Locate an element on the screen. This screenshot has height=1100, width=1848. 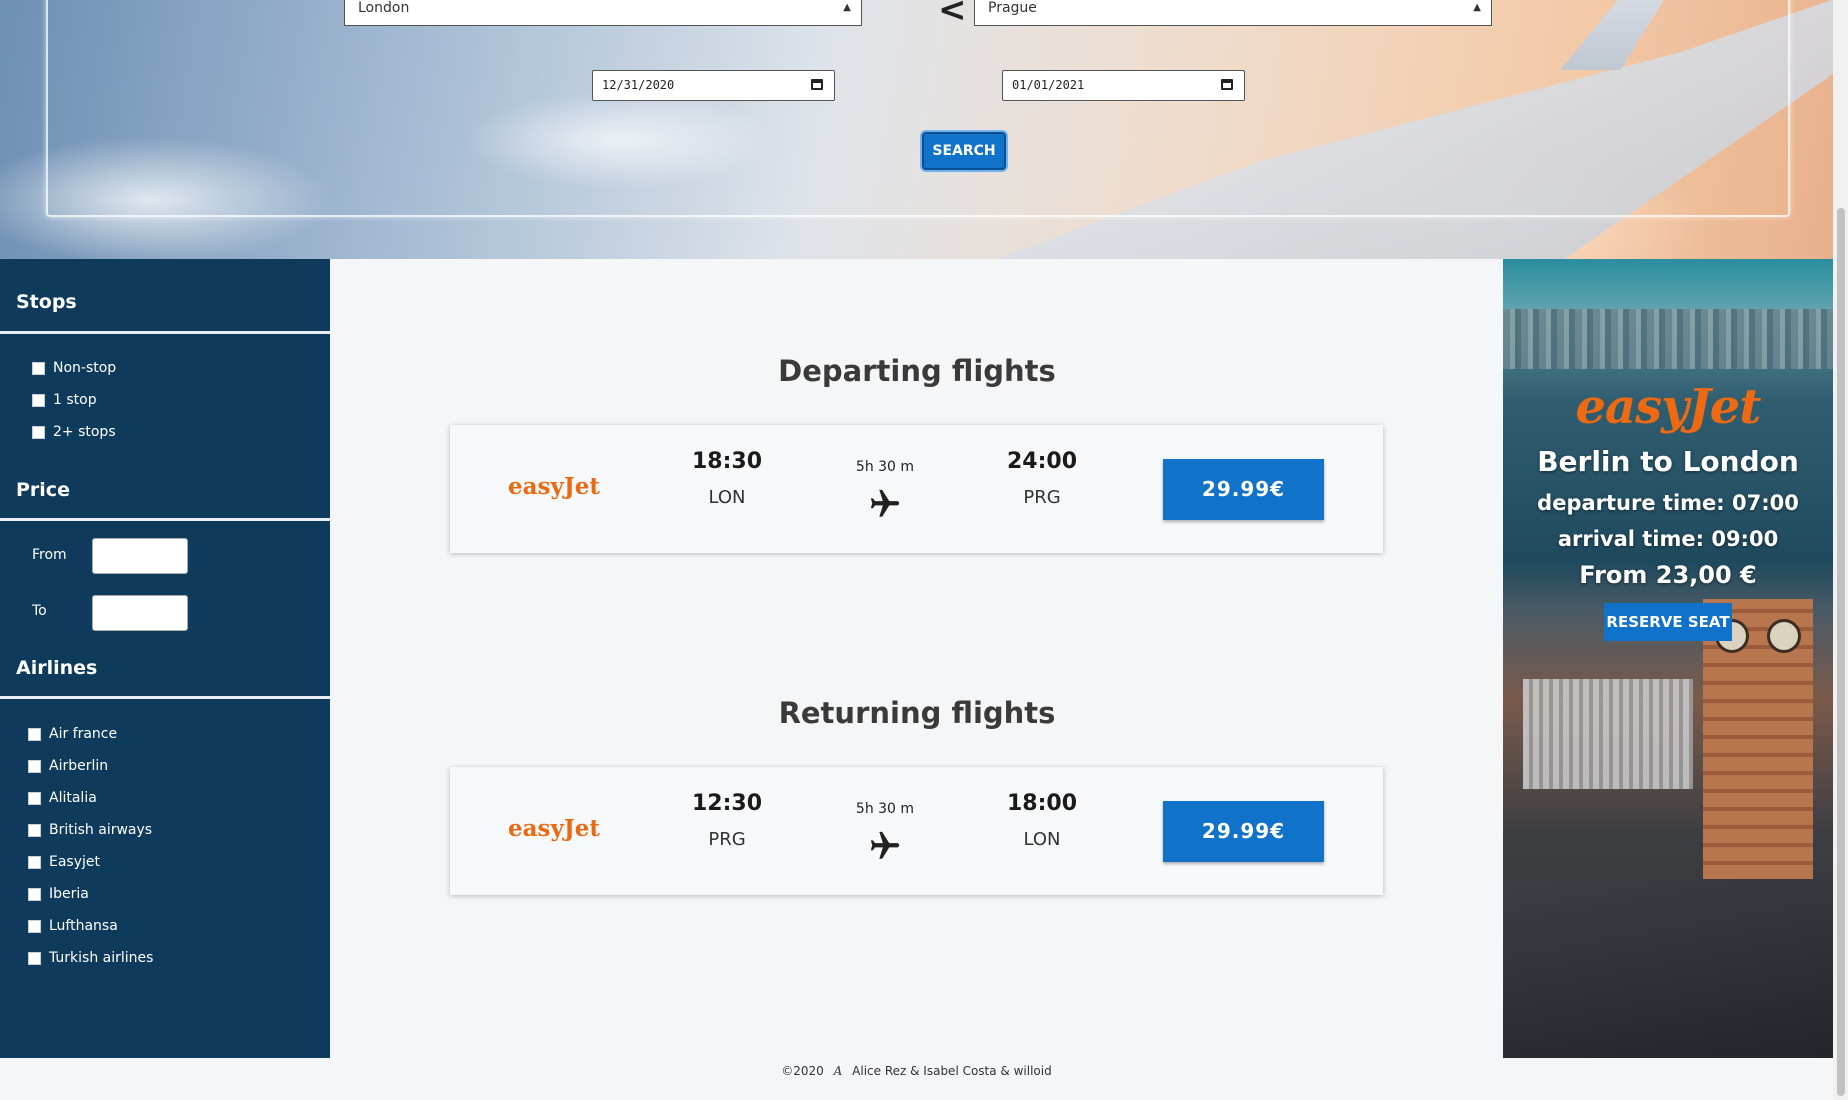
arrival-time: 18:00 is located at coordinates (1042, 803).